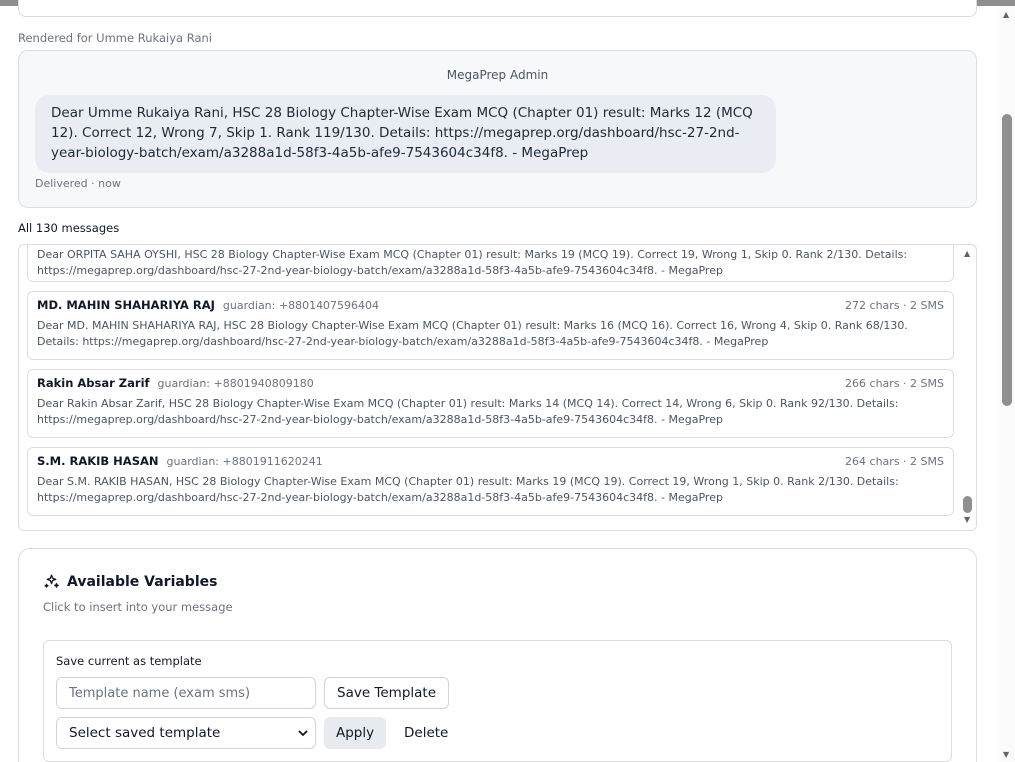  Describe the element at coordinates (1007, 260) in the screenshot. I see `page-scroll-thumb` at that location.